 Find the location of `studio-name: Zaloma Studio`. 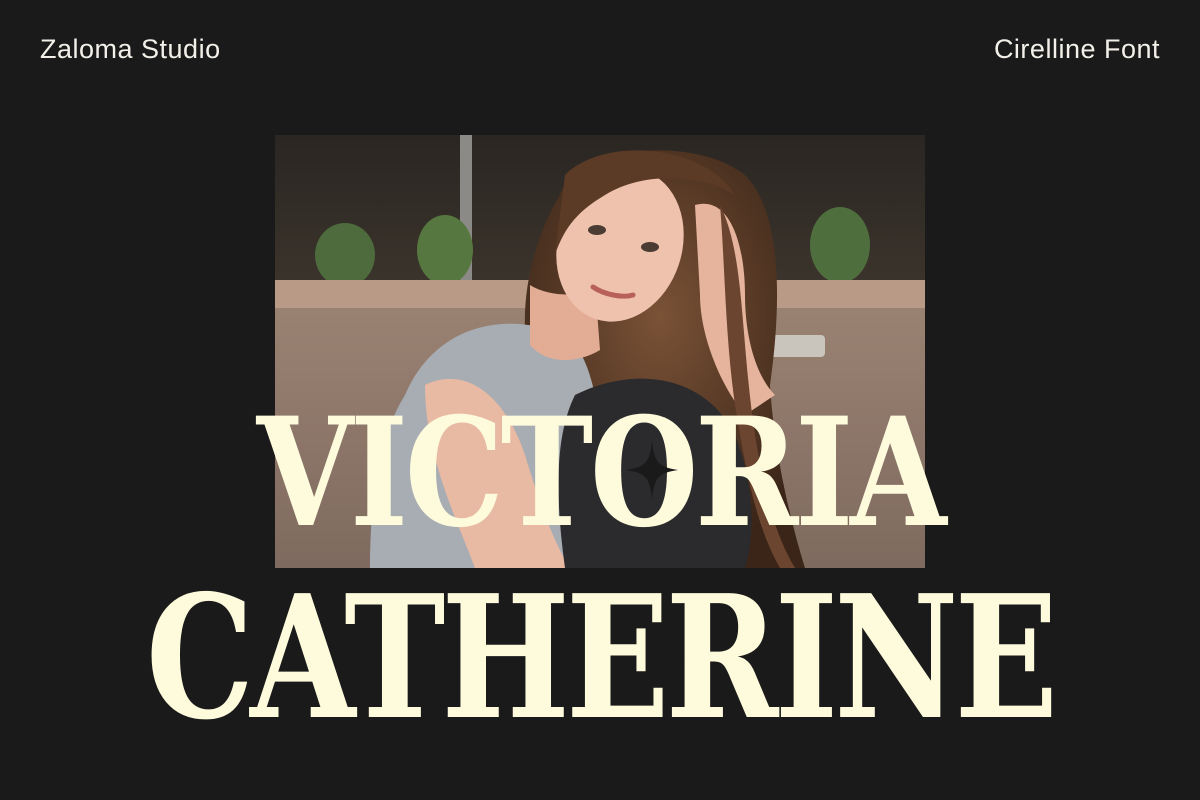

studio-name: Zaloma Studio is located at coordinates (130, 49).